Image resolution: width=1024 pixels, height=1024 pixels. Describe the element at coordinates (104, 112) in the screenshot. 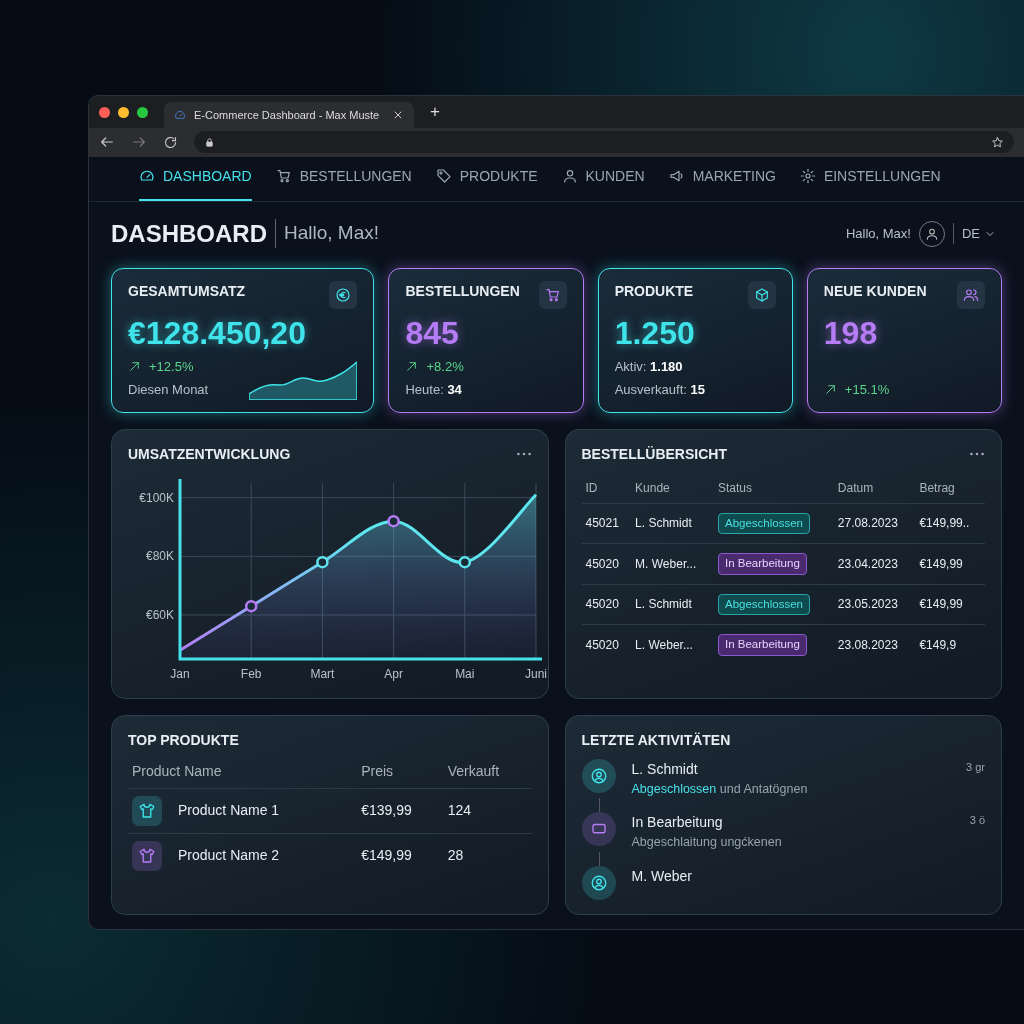

I see `close-window-button` at that location.